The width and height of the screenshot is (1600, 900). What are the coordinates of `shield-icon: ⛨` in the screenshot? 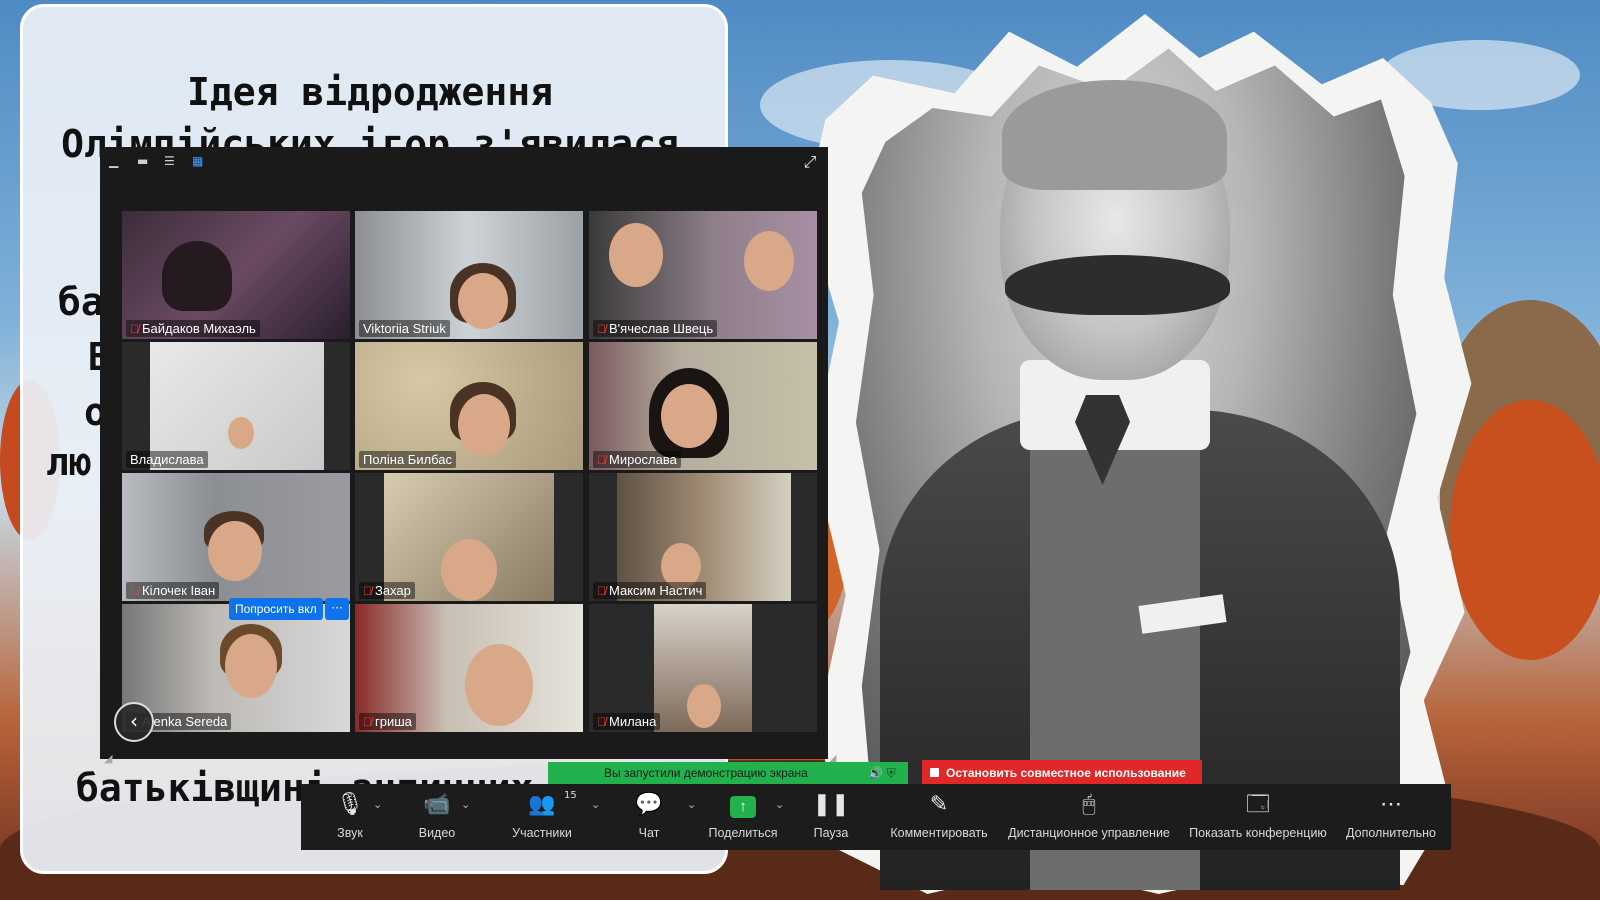 It's located at (891, 773).